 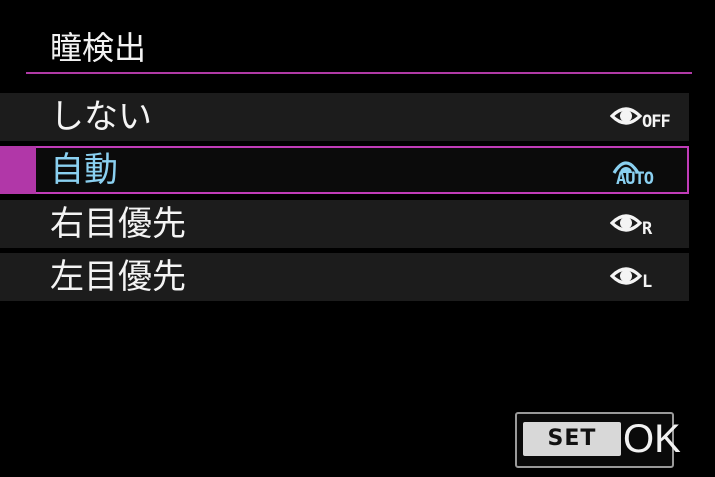 I want to click on eye-left-icon: L, so click(x=645, y=279).